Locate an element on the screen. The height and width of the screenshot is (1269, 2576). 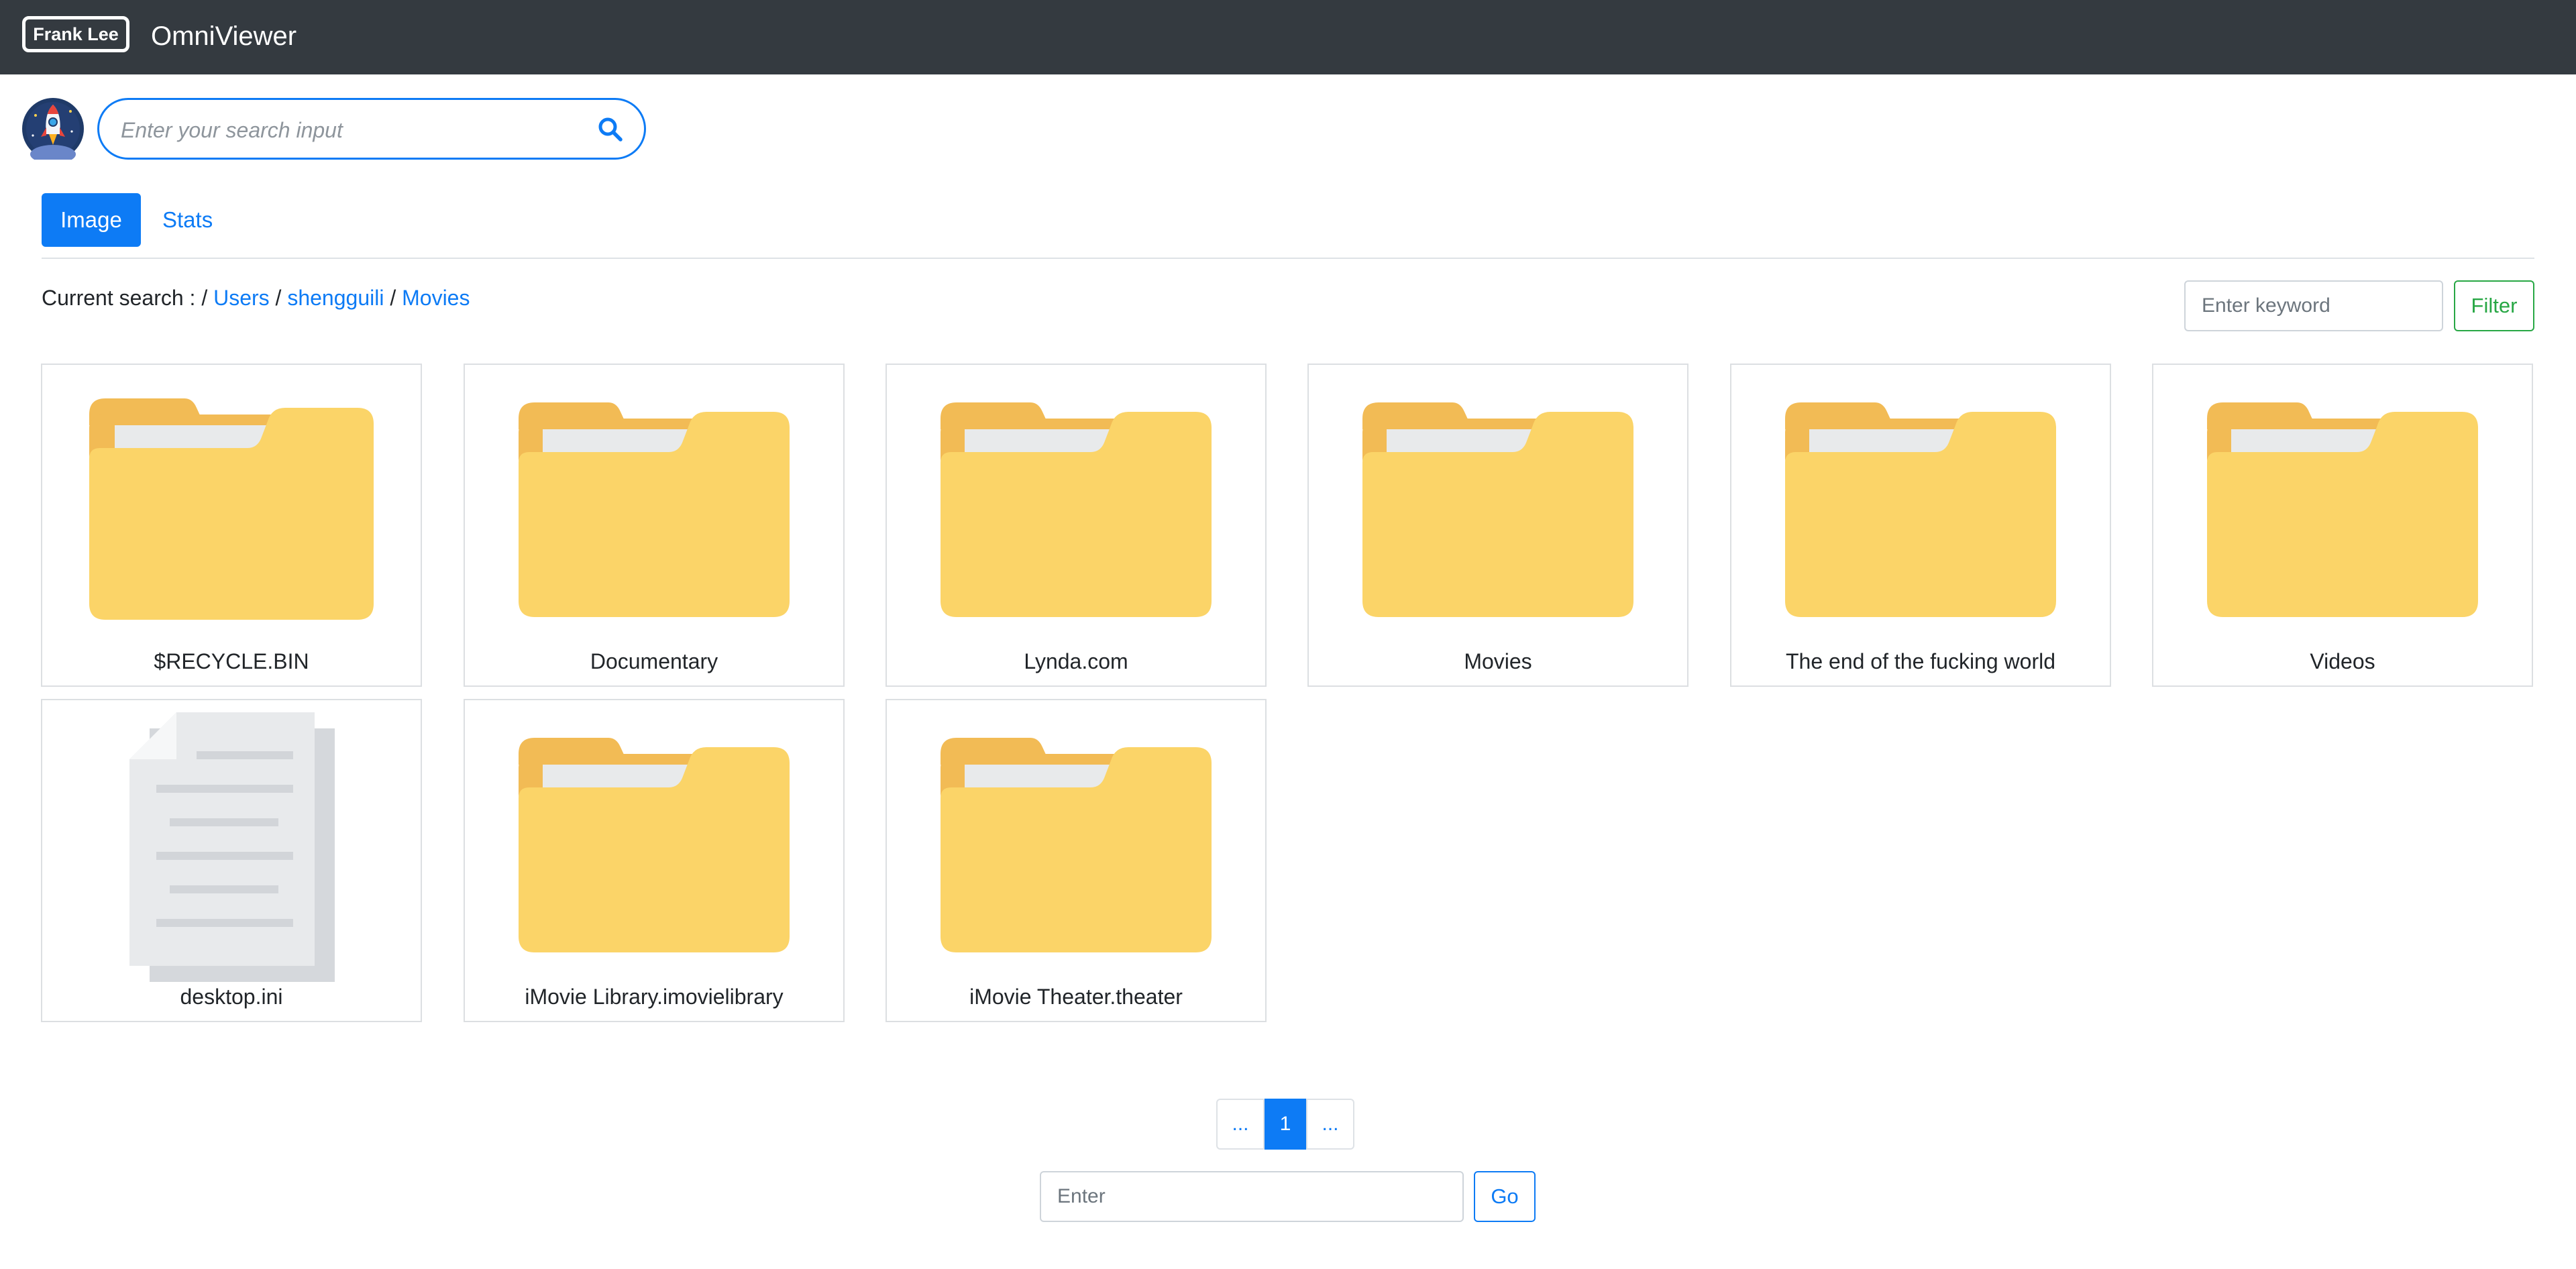
folder-card: Movies is located at coordinates (1497, 525).